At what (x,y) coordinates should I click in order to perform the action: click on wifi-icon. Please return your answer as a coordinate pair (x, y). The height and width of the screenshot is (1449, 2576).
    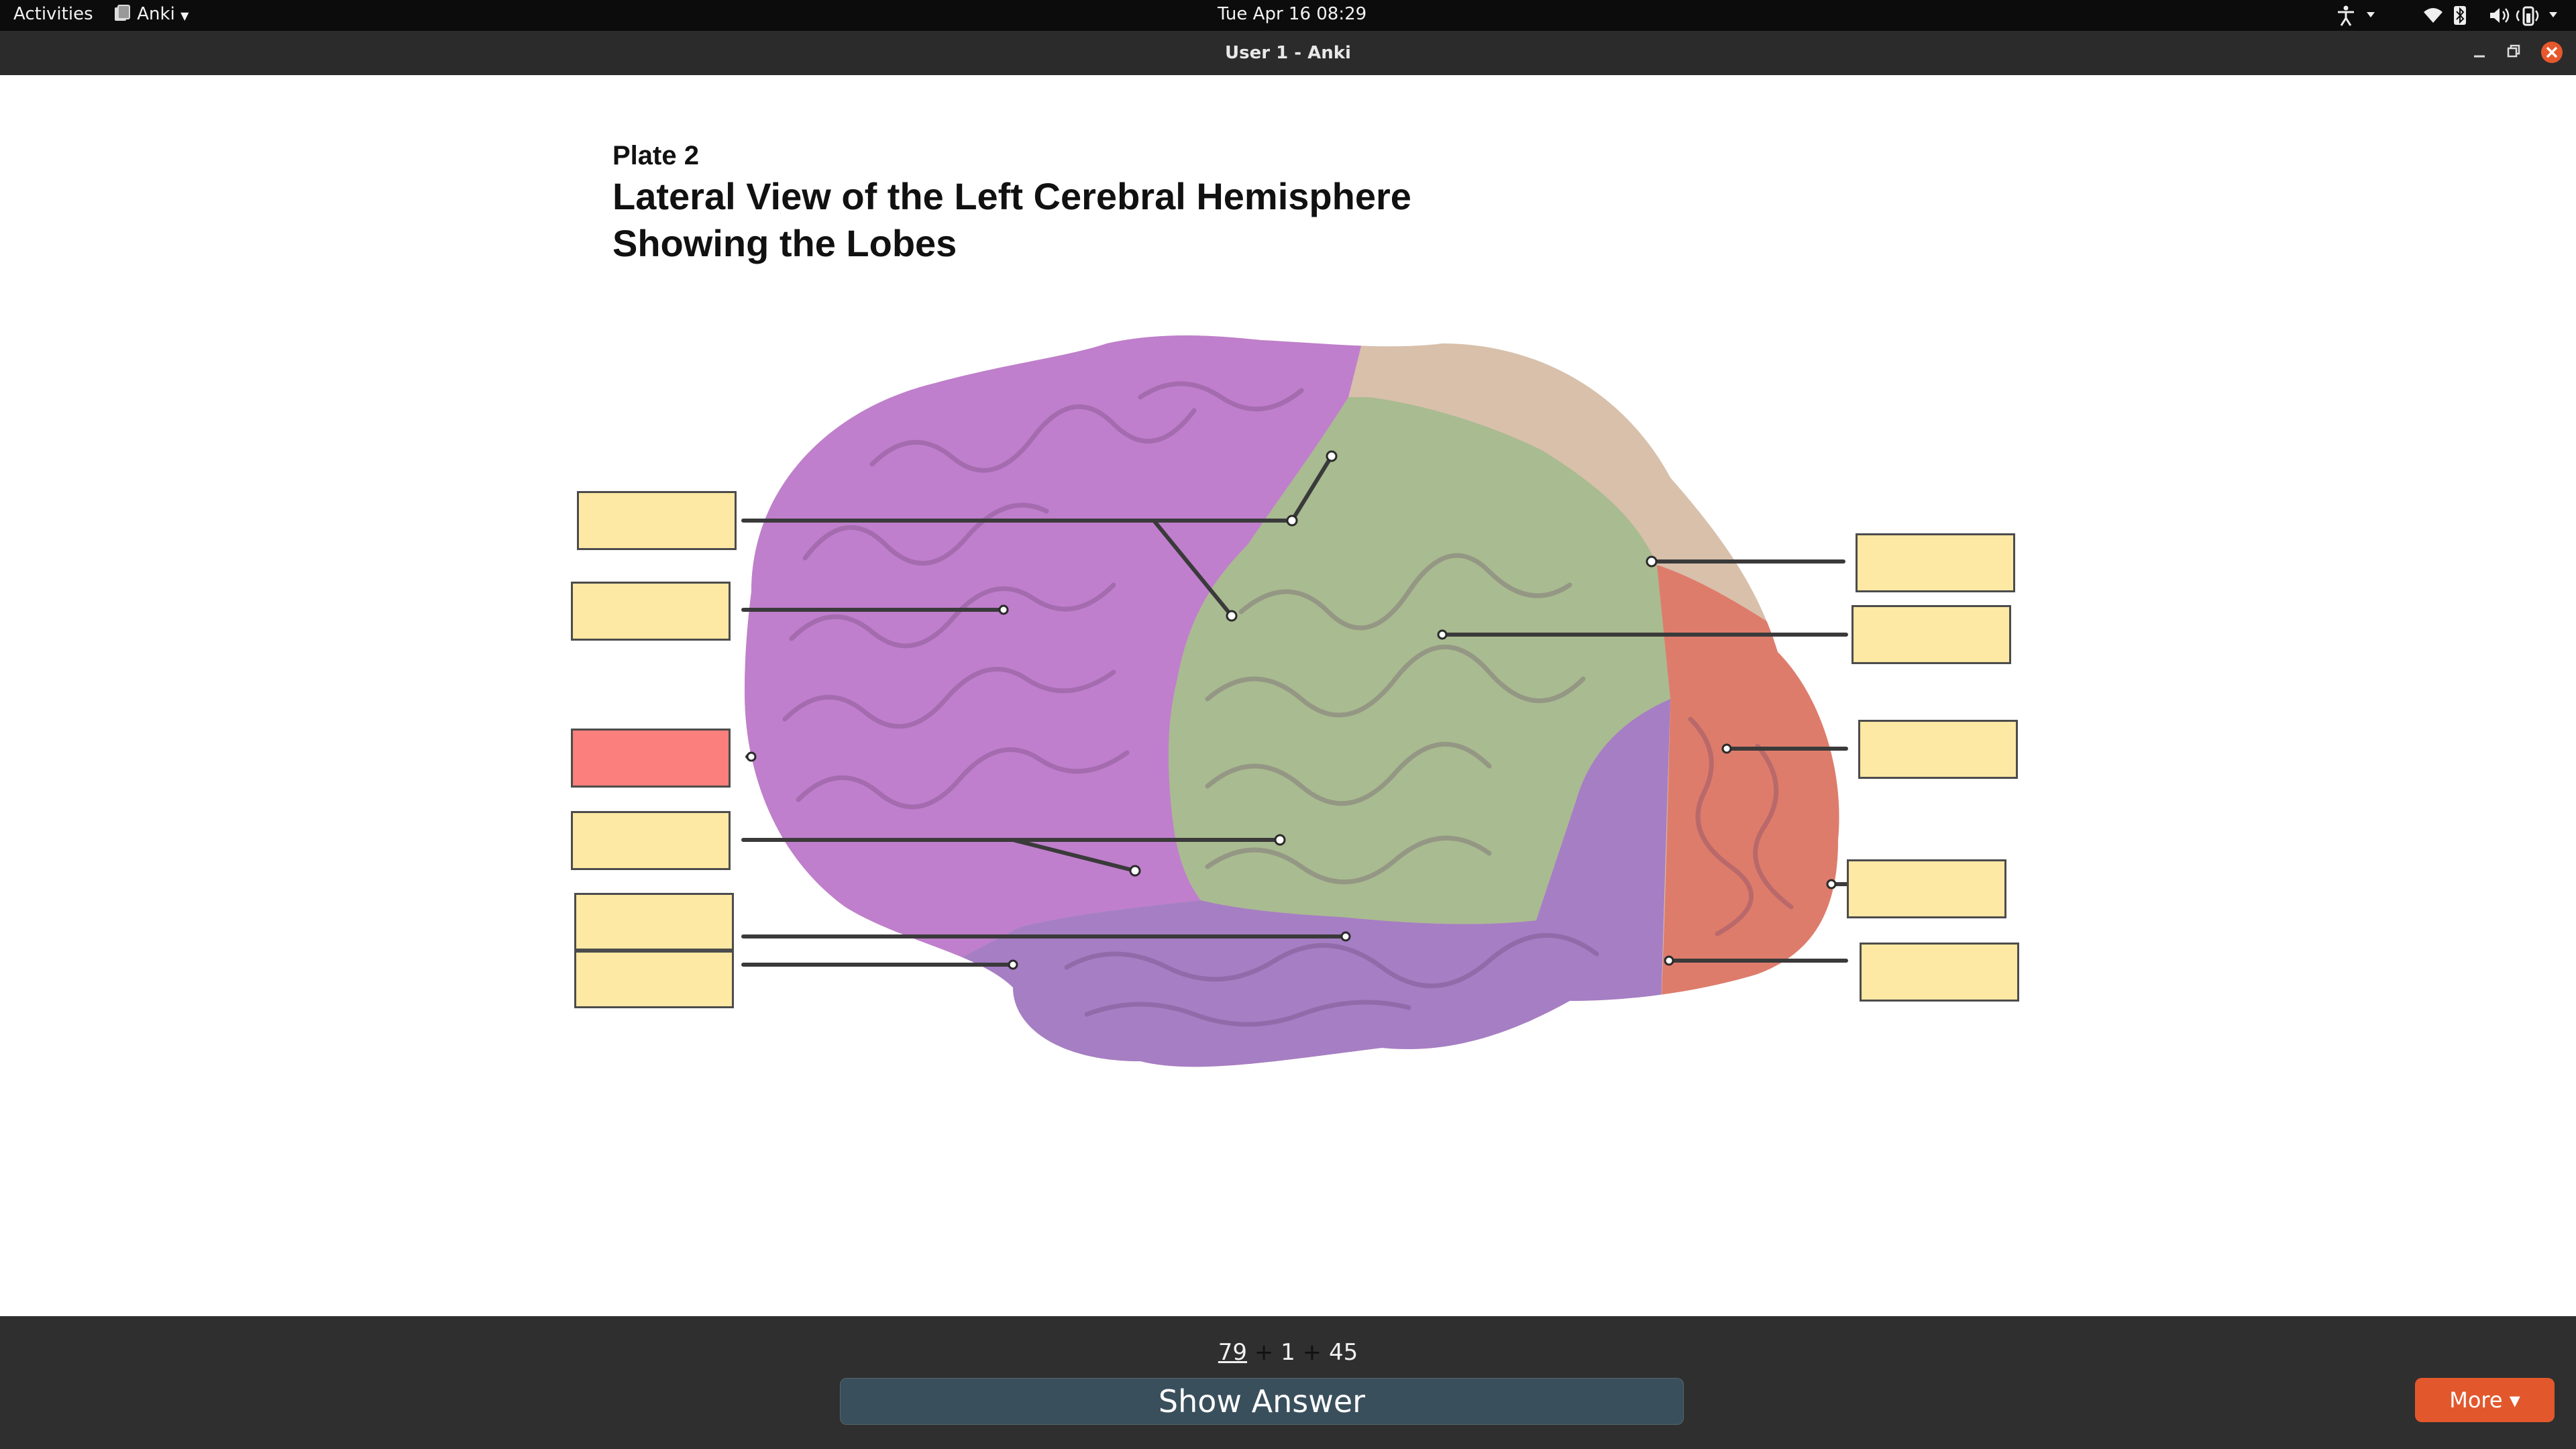
    Looking at the image, I should click on (2433, 15).